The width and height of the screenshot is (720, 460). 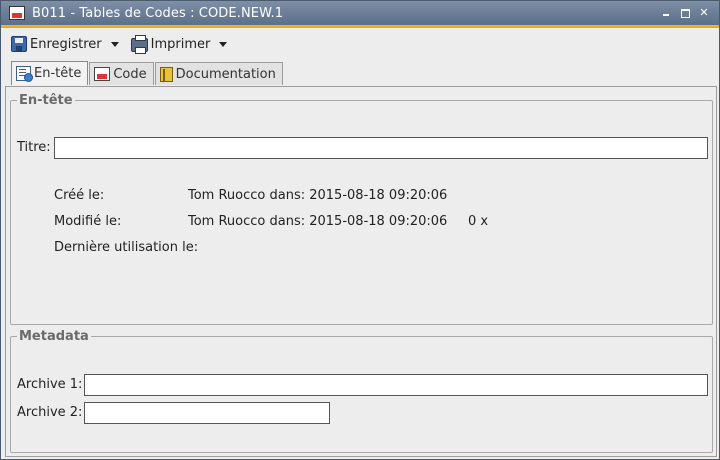 What do you see at coordinates (19, 44) in the screenshot?
I see `save-disk-icon` at bounding box center [19, 44].